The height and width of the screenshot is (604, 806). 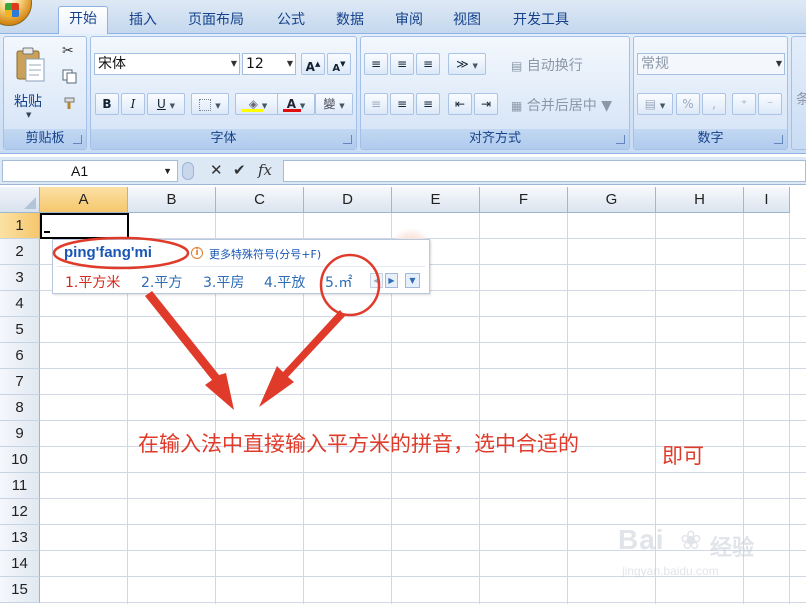 I want to click on font-launcher-icon, so click(x=347, y=139).